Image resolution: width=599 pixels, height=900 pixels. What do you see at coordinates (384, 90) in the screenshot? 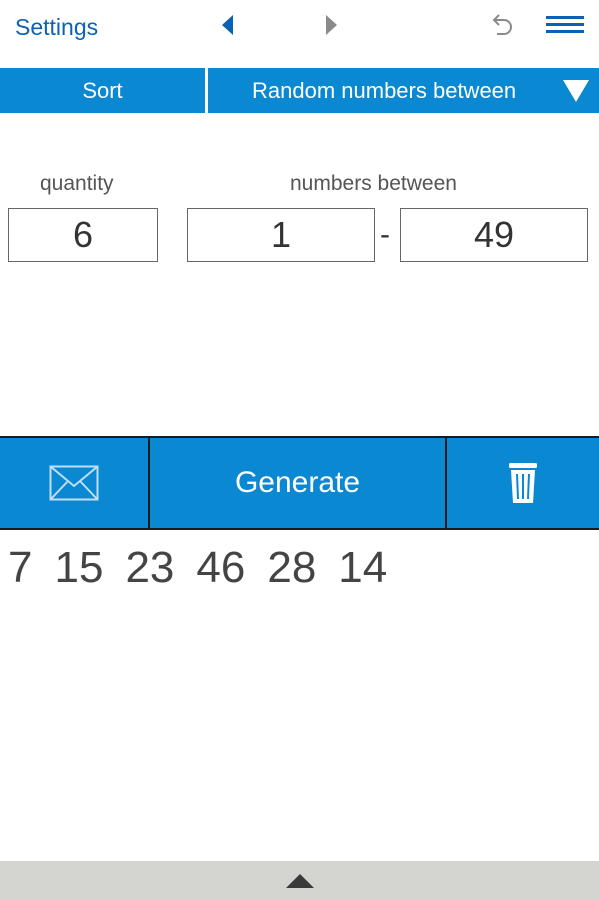
I see `mode-dropdown-label: Random numbers between` at bounding box center [384, 90].